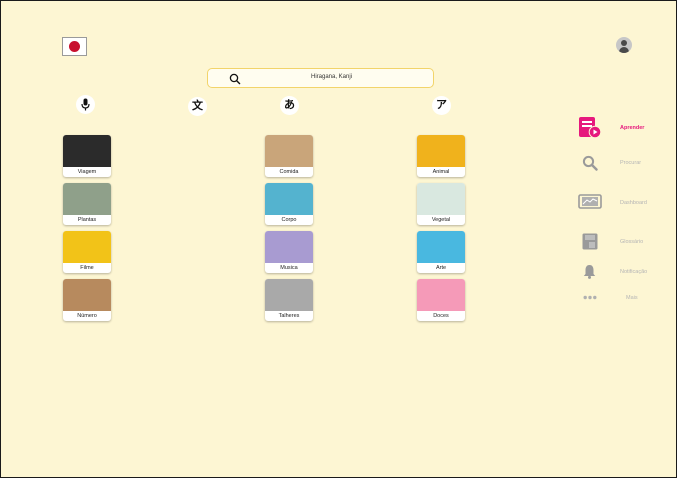 The width and height of the screenshot is (677, 478). I want to click on search-bar: Hiragana, Kanji, so click(320, 78).